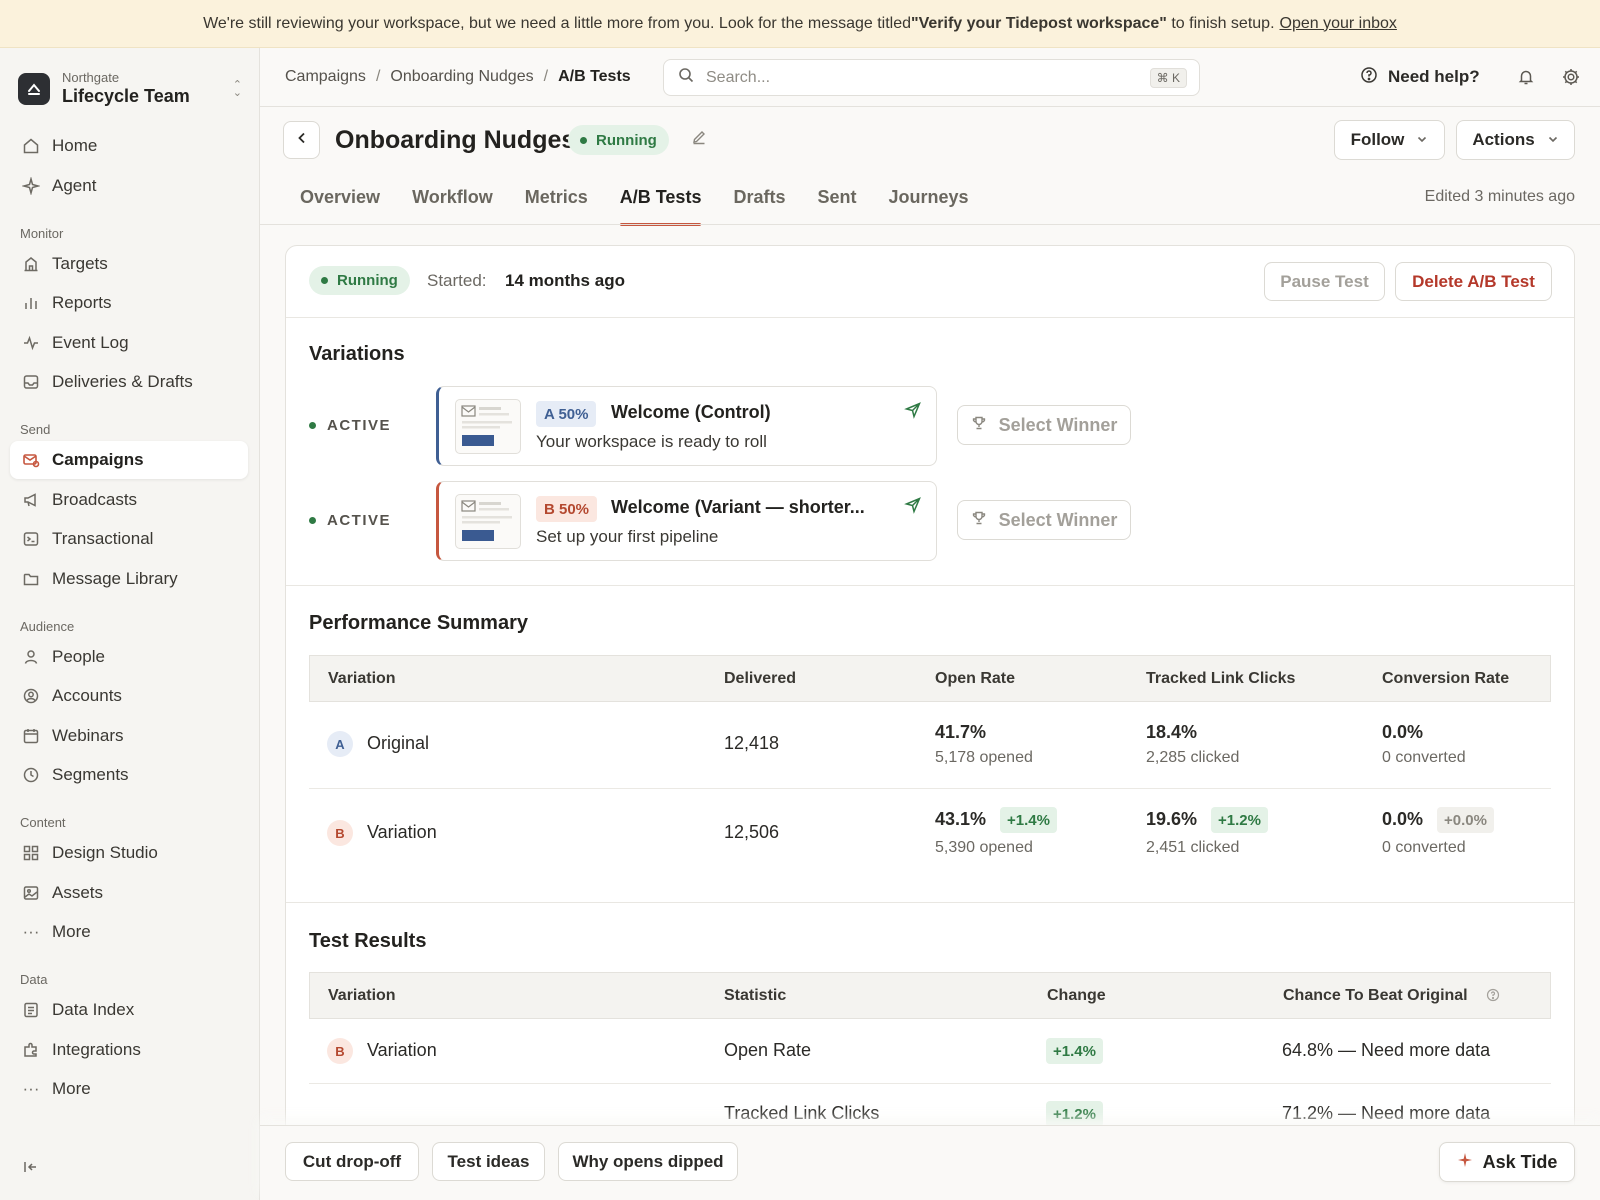  I want to click on sidebar-item-campaigns: Campaigns, so click(129, 460).